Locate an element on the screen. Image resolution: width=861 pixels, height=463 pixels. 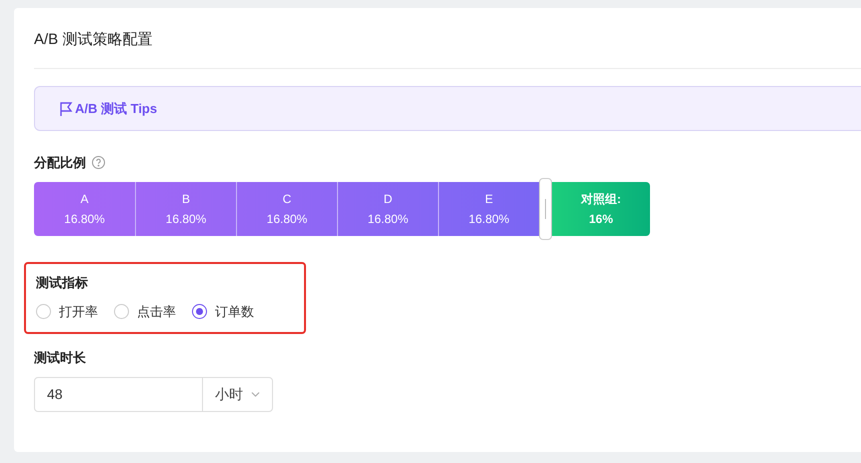
radio-option: 打开率 is located at coordinates (67, 312).